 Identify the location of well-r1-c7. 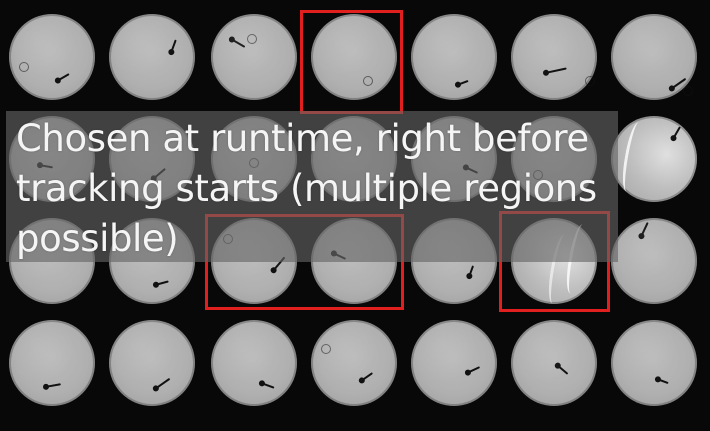
(654, 57).